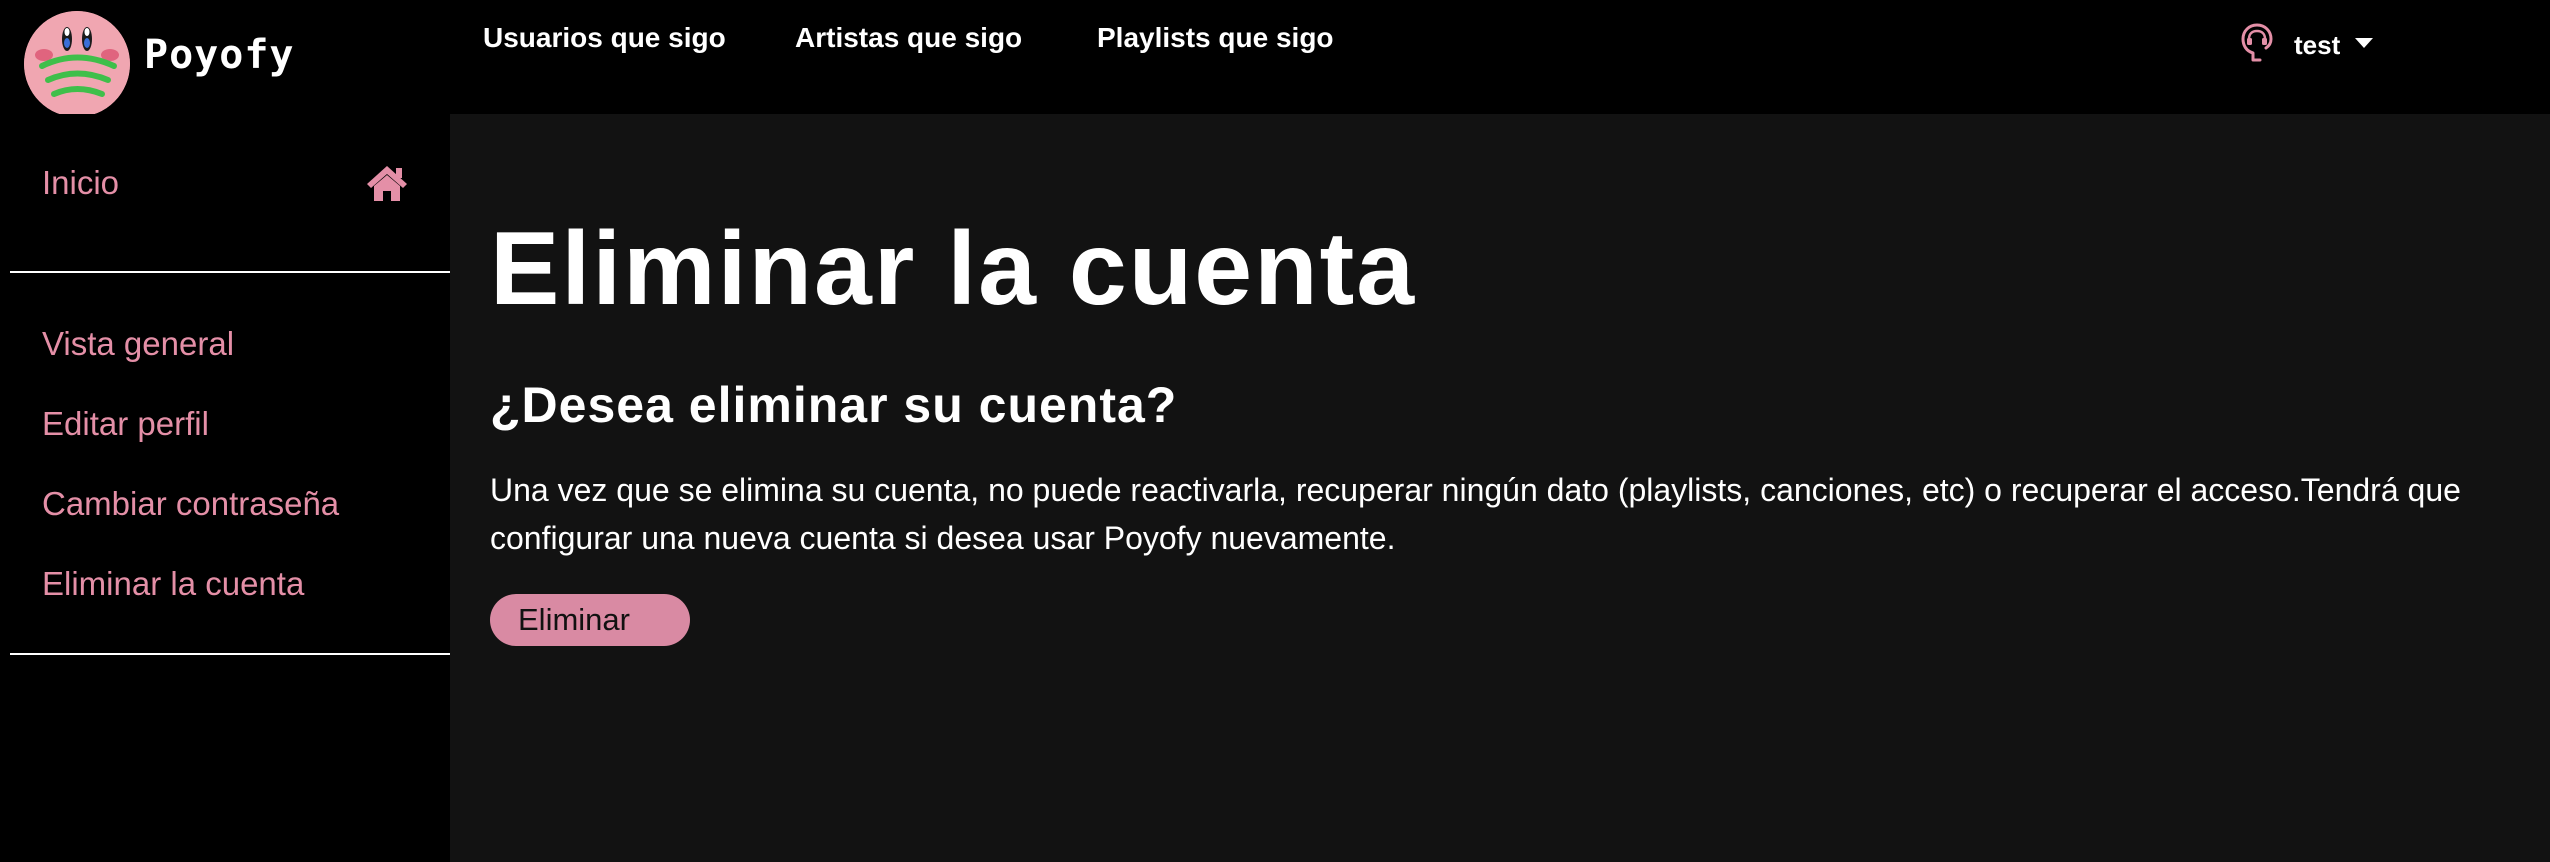 The image size is (2550, 862). I want to click on sidebar-divider-bottom, so click(230, 654).